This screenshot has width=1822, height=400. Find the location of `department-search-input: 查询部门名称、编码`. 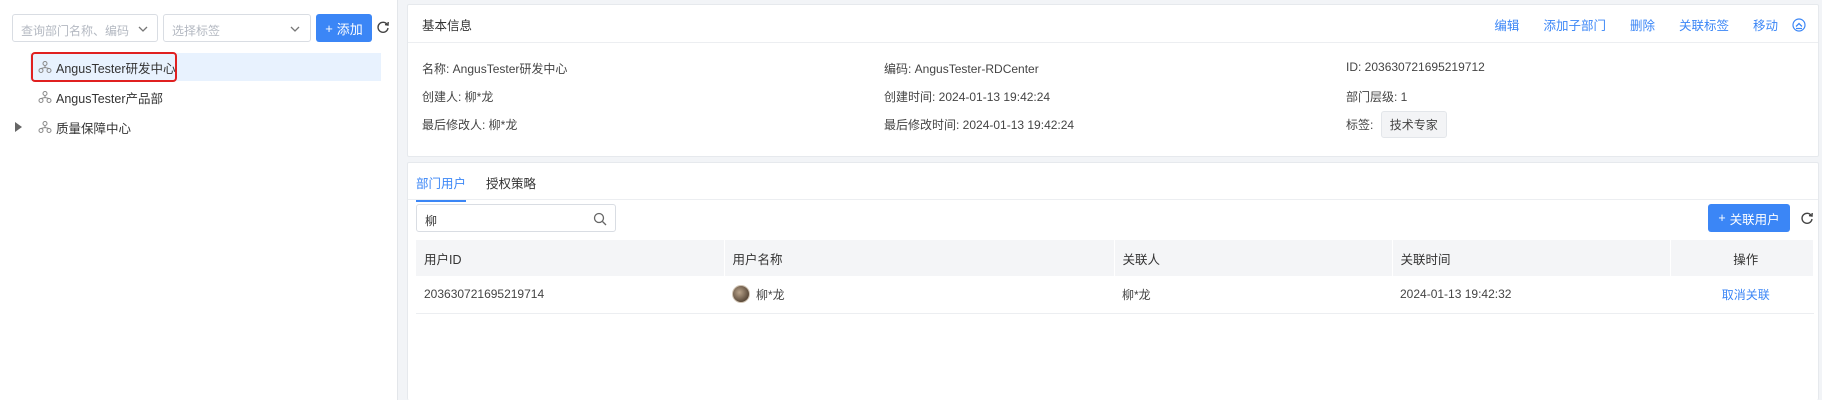

department-search-input: 查询部门名称、编码 is located at coordinates (85, 28).